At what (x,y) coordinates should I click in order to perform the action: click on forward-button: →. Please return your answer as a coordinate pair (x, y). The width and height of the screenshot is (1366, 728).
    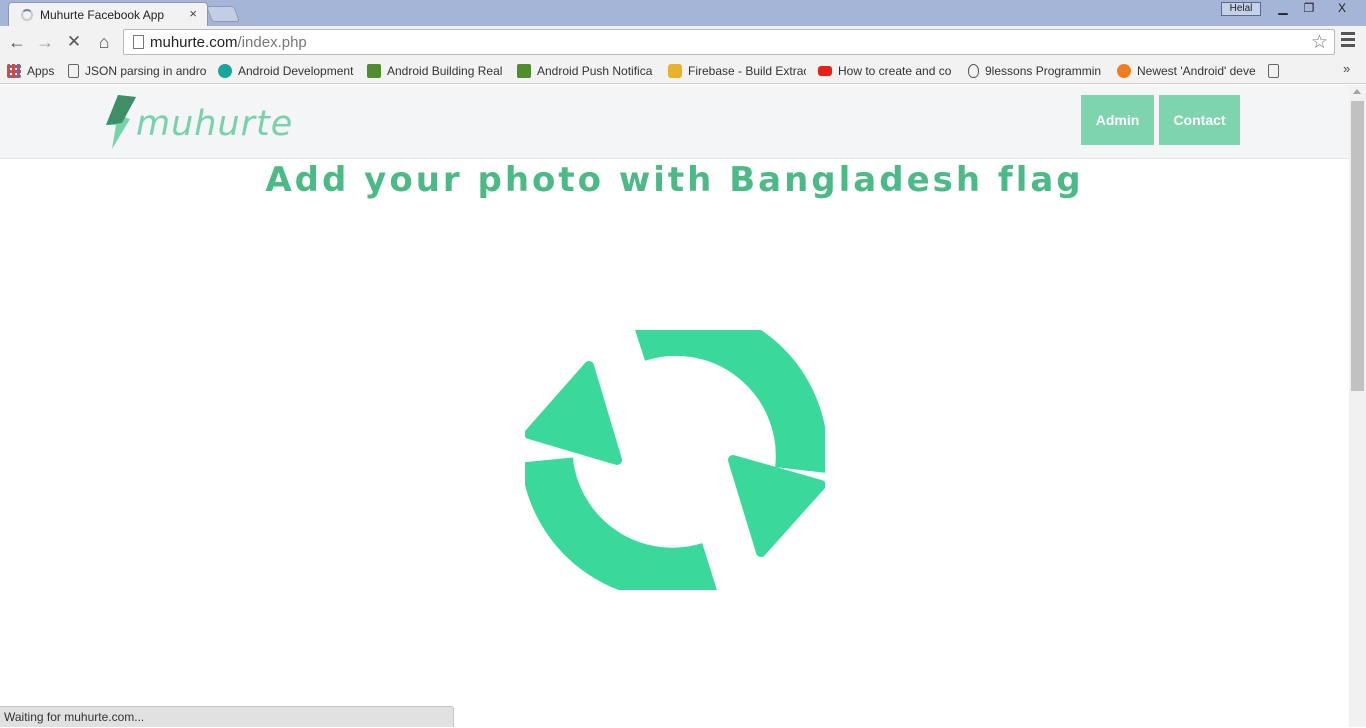
    Looking at the image, I should click on (45, 42).